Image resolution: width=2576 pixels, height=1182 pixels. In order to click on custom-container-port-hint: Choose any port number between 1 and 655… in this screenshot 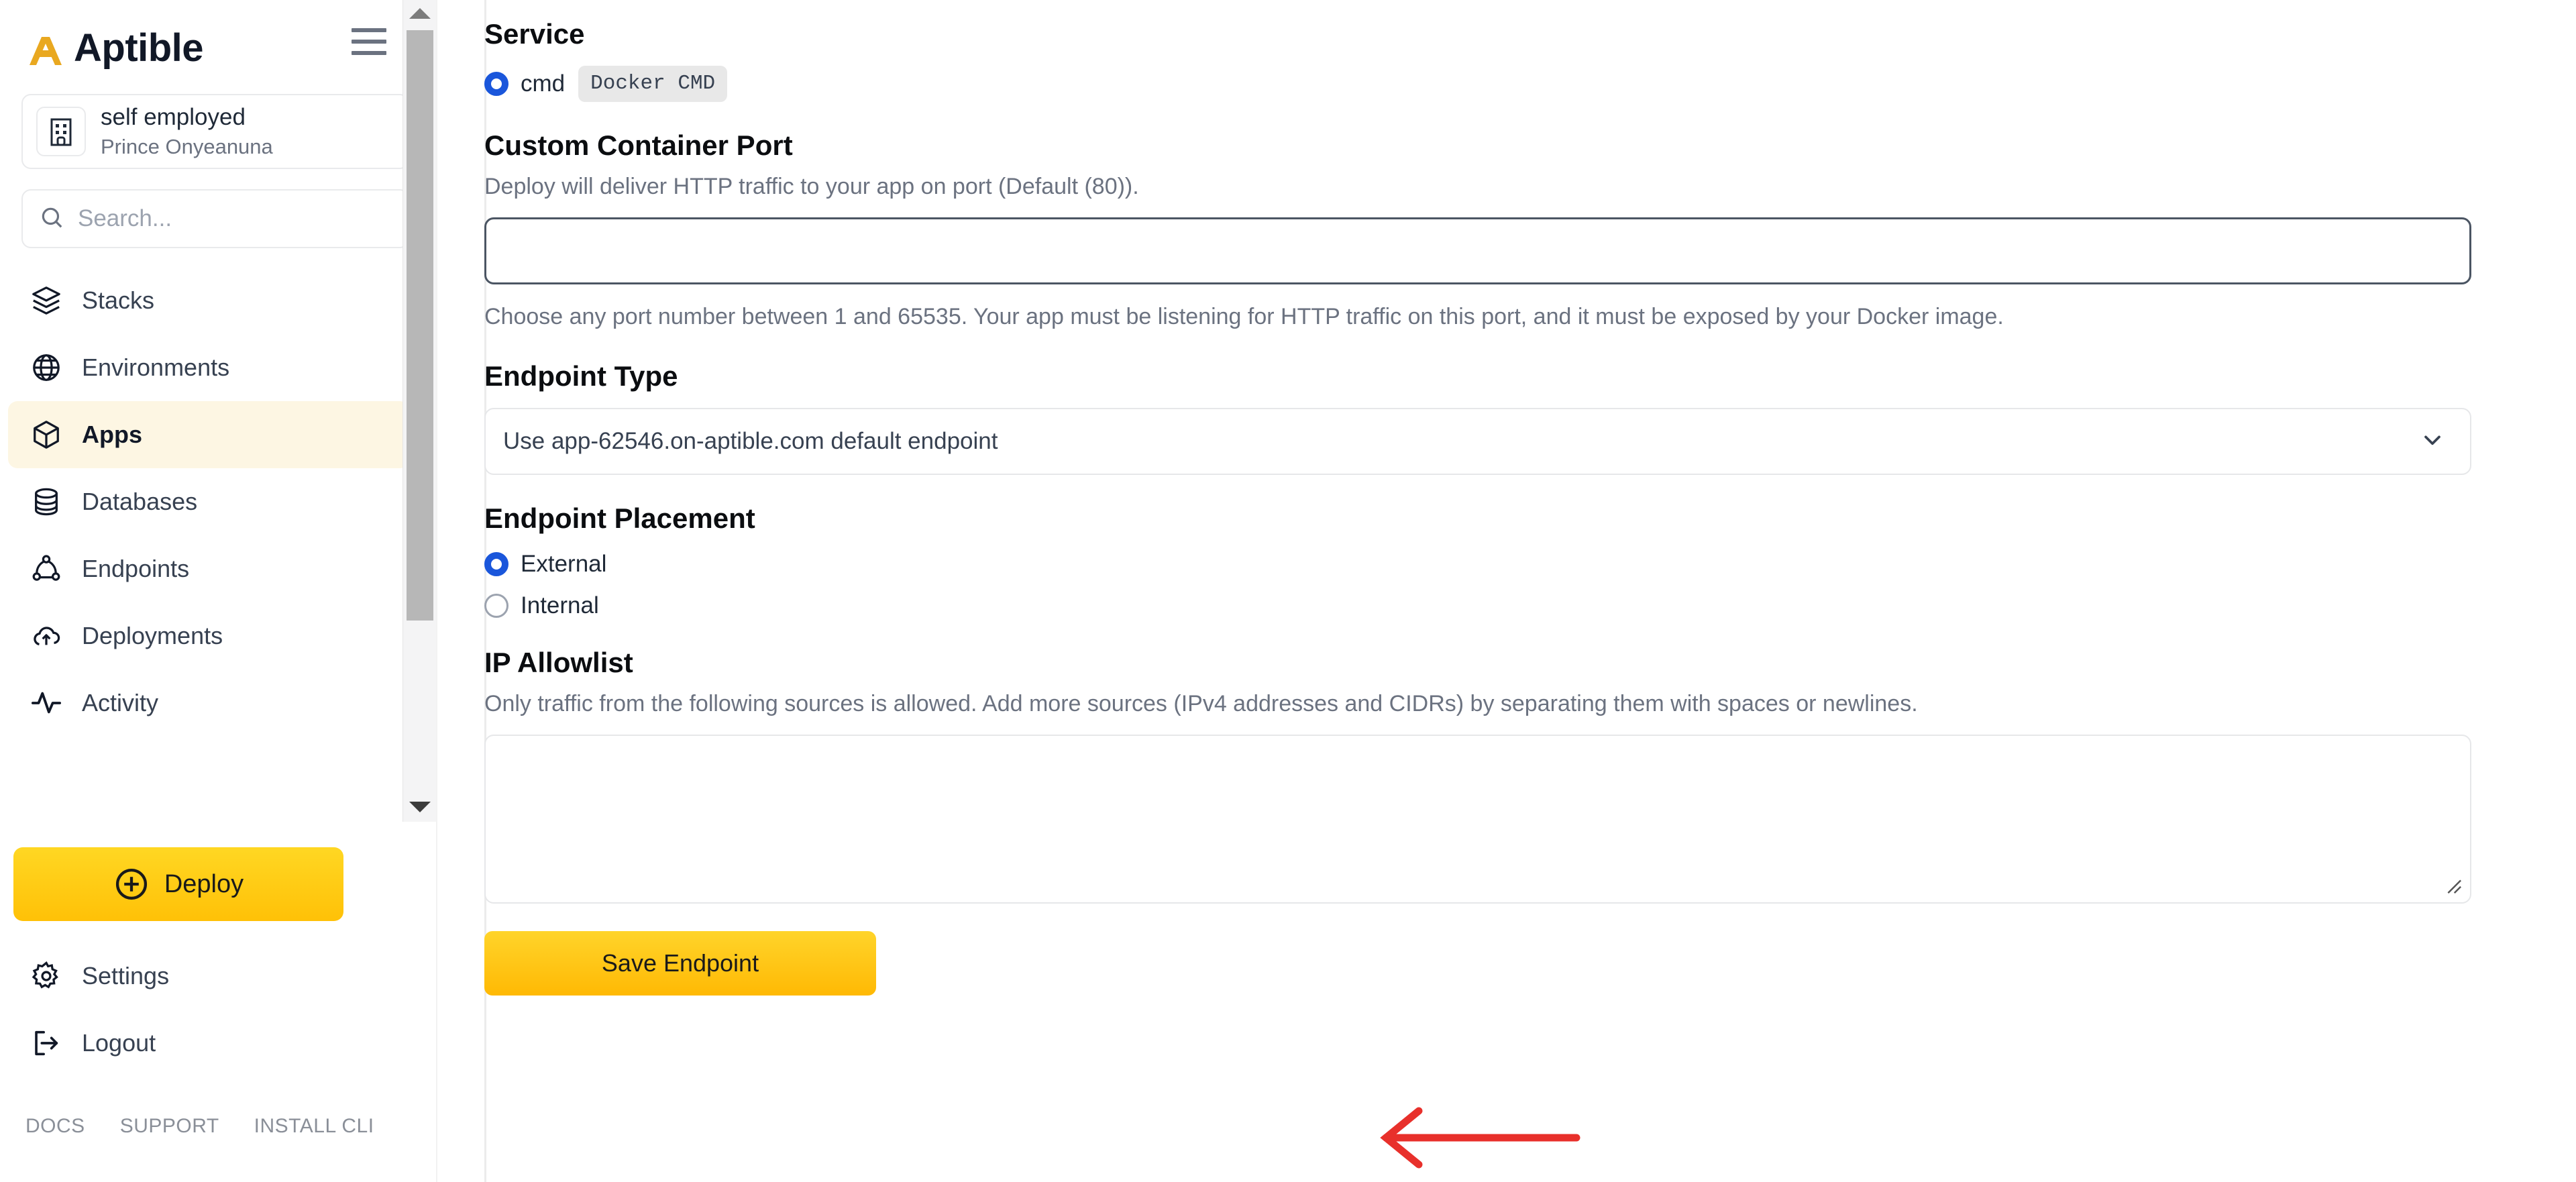, I will do `click(1244, 316)`.